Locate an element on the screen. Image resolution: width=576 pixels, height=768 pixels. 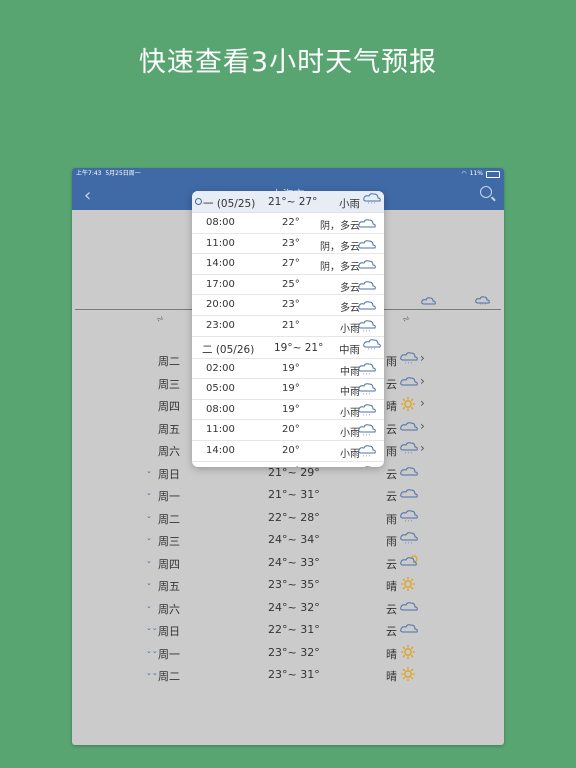
hourly-row: 17:00 21° 小雨' ' ' is located at coordinates (288, 464).